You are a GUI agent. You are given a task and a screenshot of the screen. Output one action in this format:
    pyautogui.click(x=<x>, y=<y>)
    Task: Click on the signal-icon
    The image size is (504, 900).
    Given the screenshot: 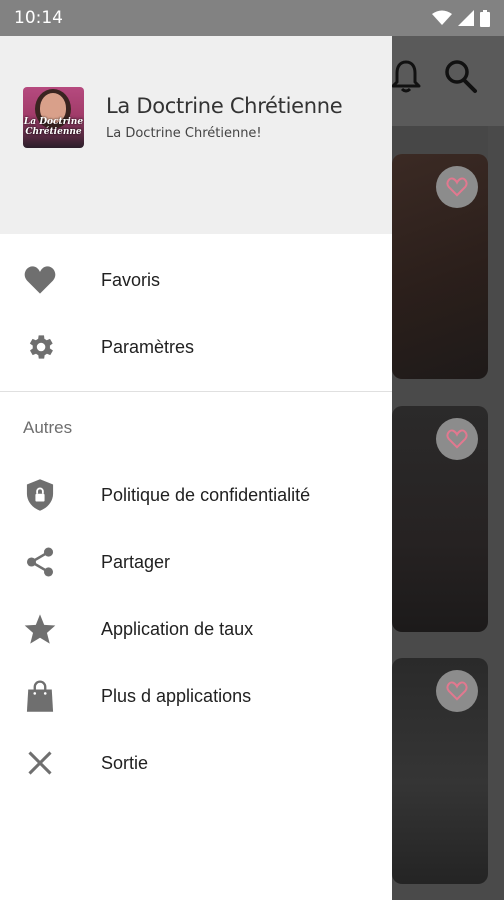 What is the action you would take?
    pyautogui.click(x=466, y=18)
    